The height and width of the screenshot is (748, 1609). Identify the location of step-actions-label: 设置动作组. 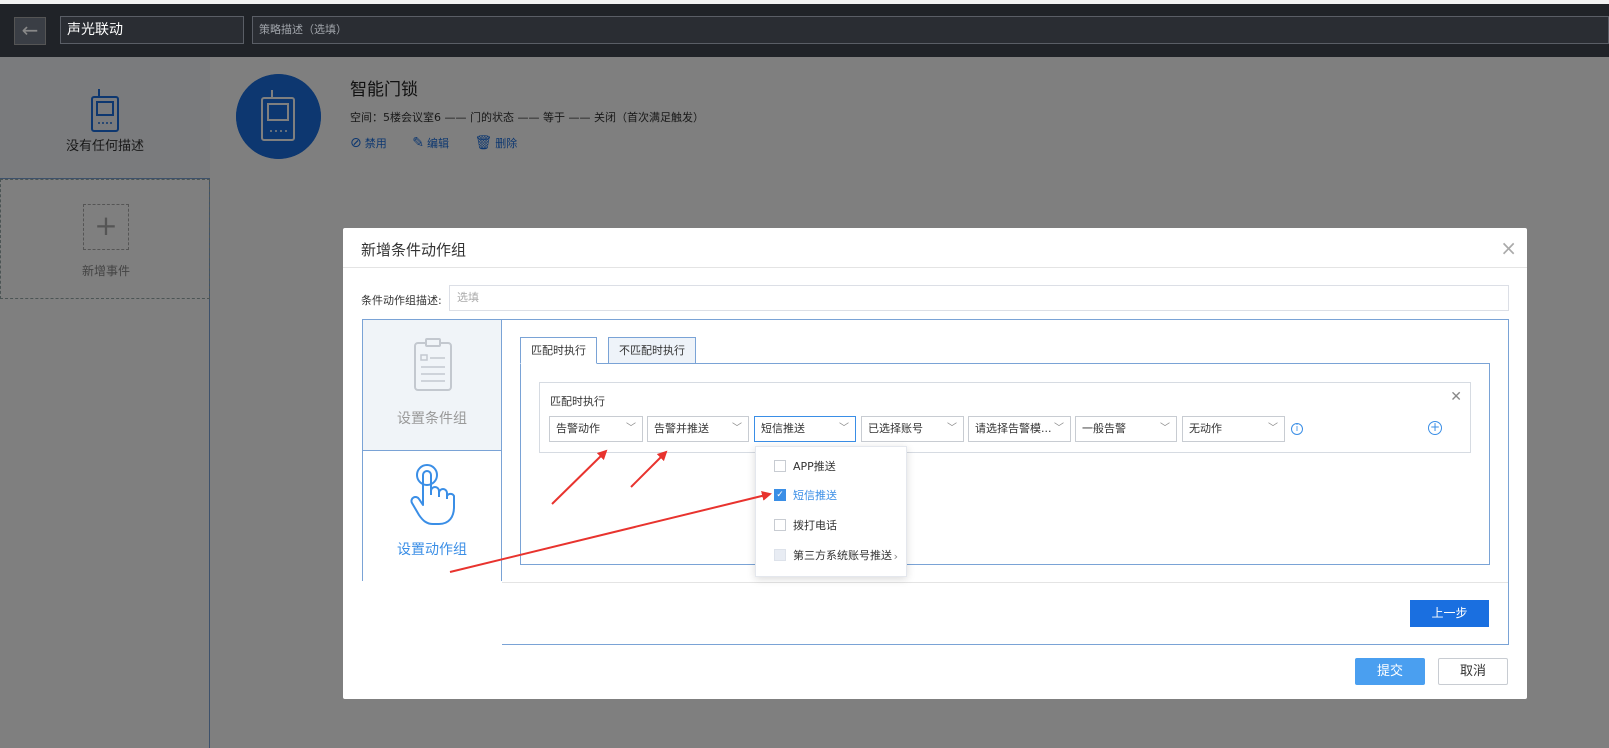
(432, 550).